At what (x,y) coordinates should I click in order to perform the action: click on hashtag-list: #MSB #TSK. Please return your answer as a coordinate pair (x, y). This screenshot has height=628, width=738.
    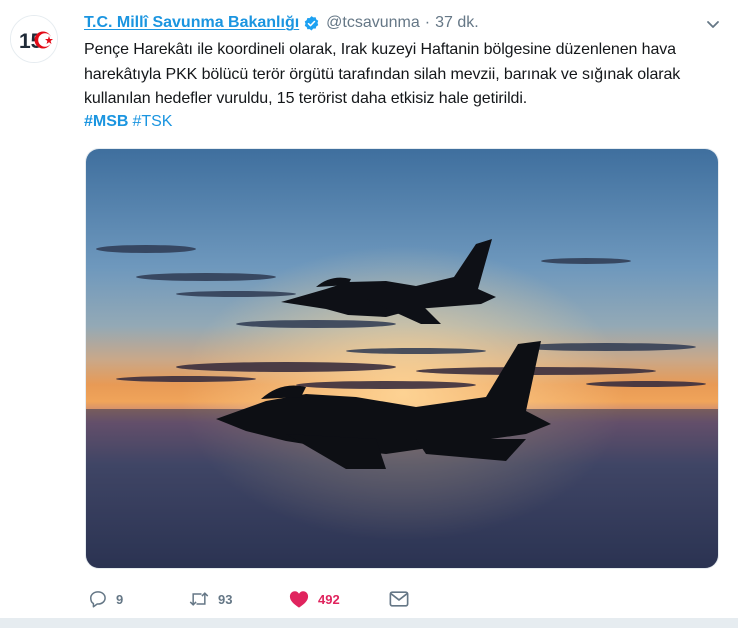
    Looking at the image, I should click on (130, 122).